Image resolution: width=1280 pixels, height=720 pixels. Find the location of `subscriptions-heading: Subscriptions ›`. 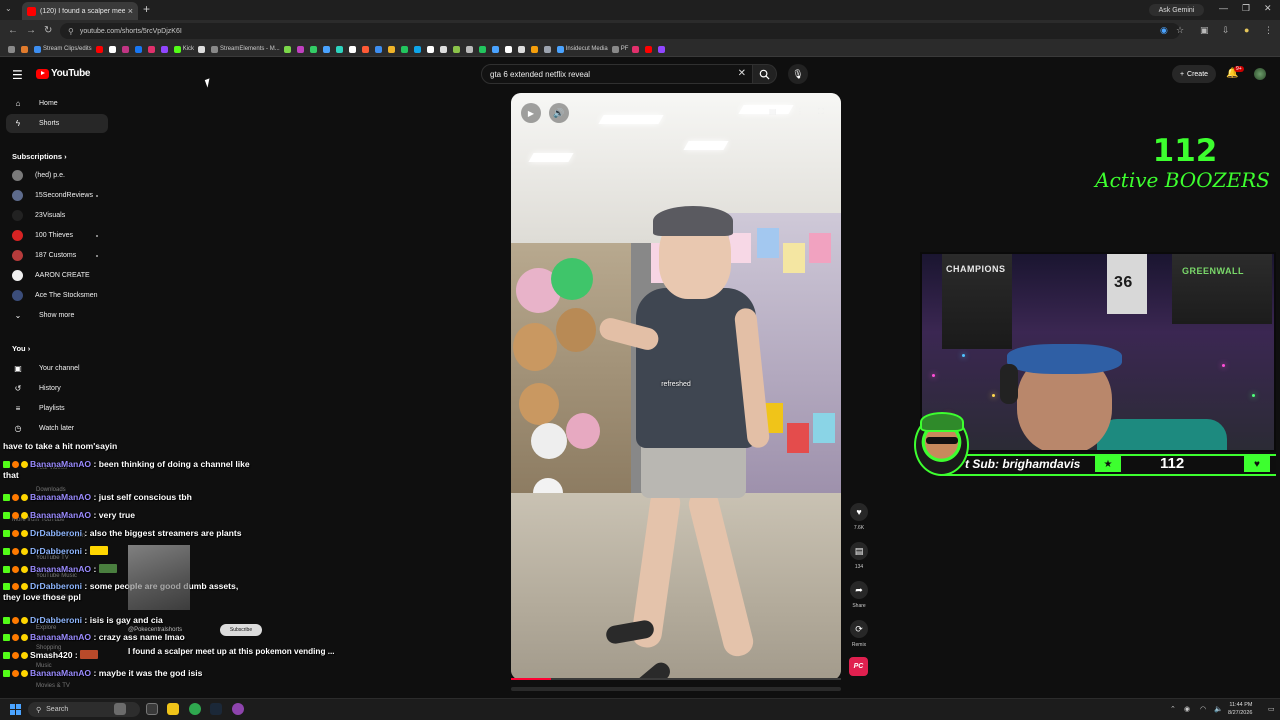

subscriptions-heading: Subscriptions › is located at coordinates (39, 156).